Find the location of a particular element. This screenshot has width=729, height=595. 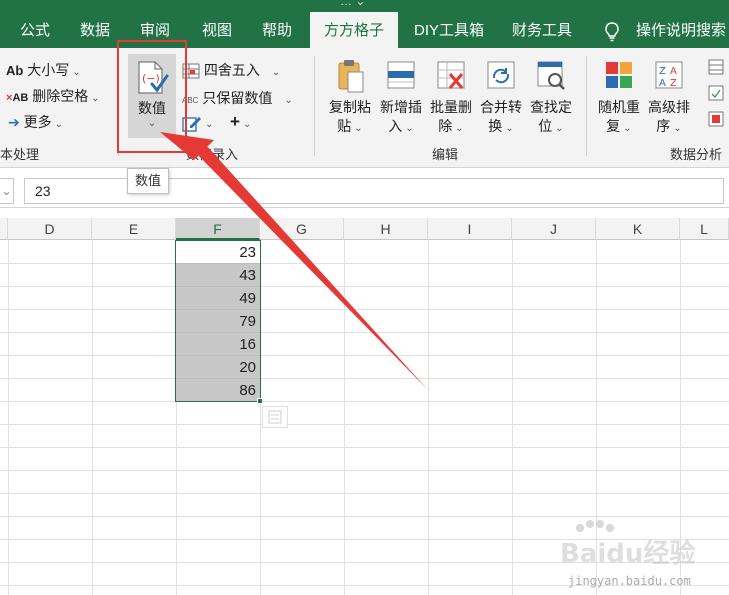

column-header-e: E is located at coordinates (134, 229).